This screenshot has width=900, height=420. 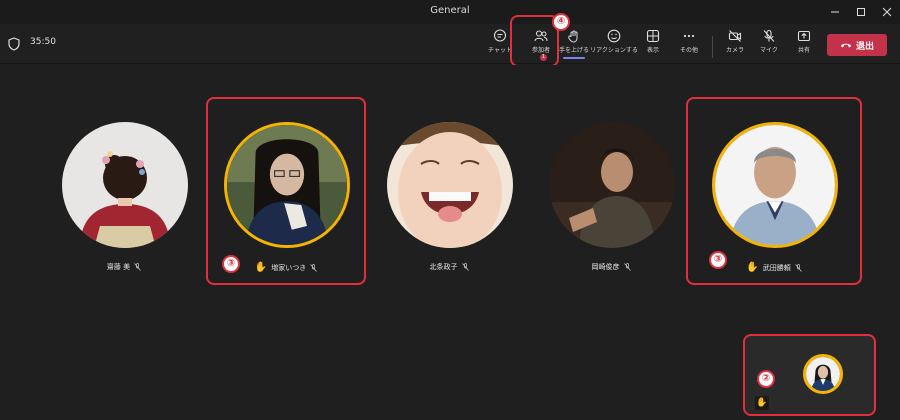 I want to click on camera-label: カメラ, so click(x=734, y=50).